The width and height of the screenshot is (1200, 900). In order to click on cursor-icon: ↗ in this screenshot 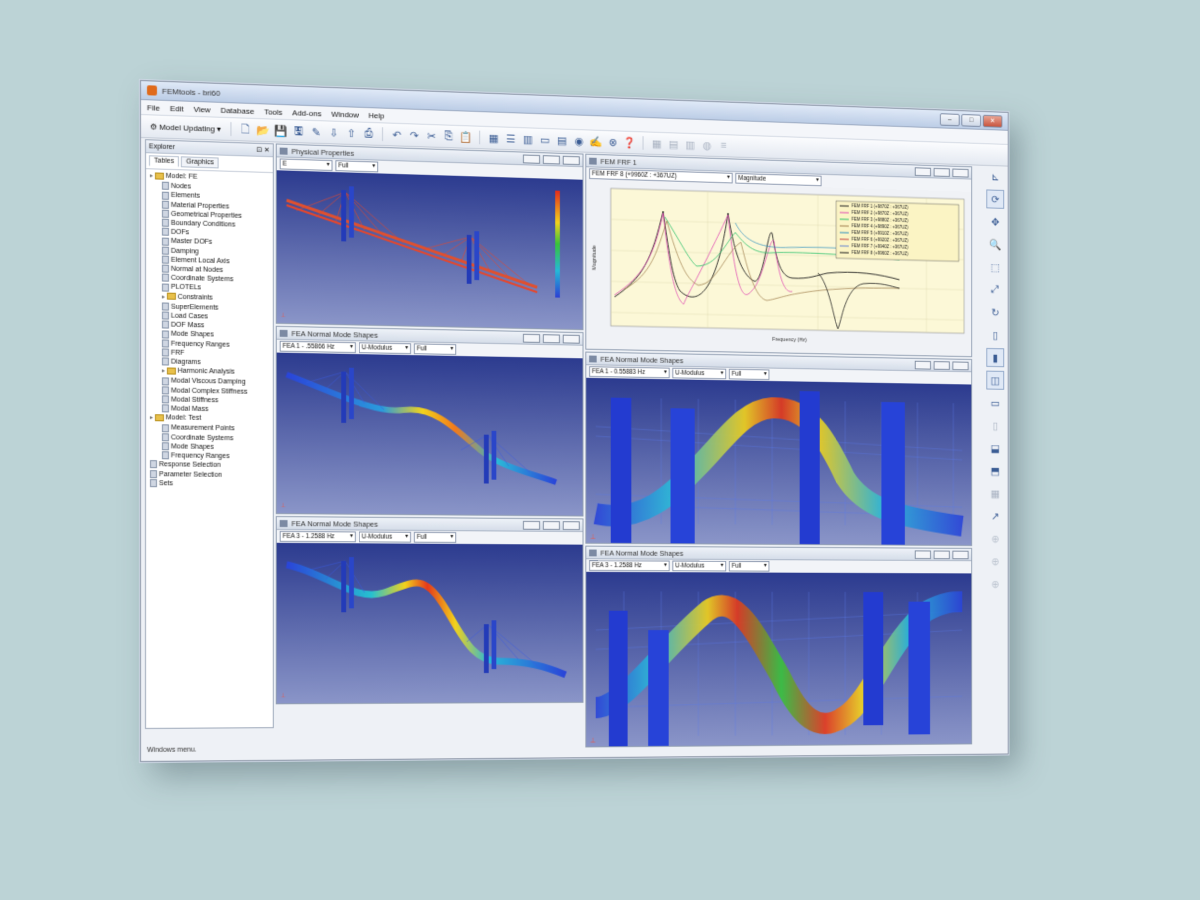, I will do `click(995, 515)`.